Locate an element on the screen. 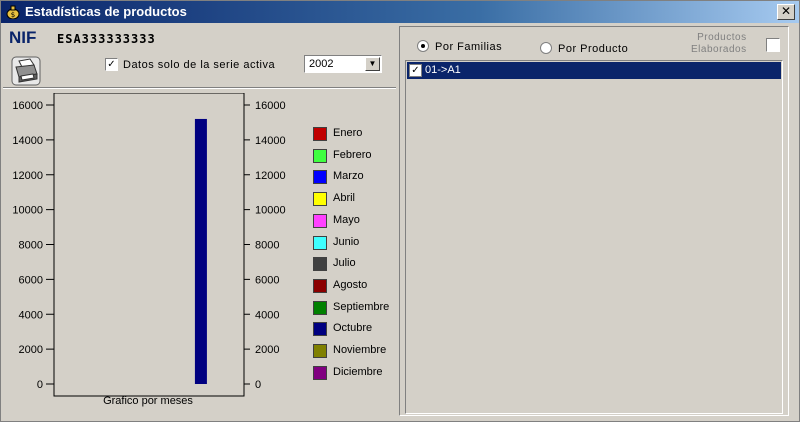 This screenshot has width=800, height=422. legend-label: Enero is located at coordinates (348, 133).